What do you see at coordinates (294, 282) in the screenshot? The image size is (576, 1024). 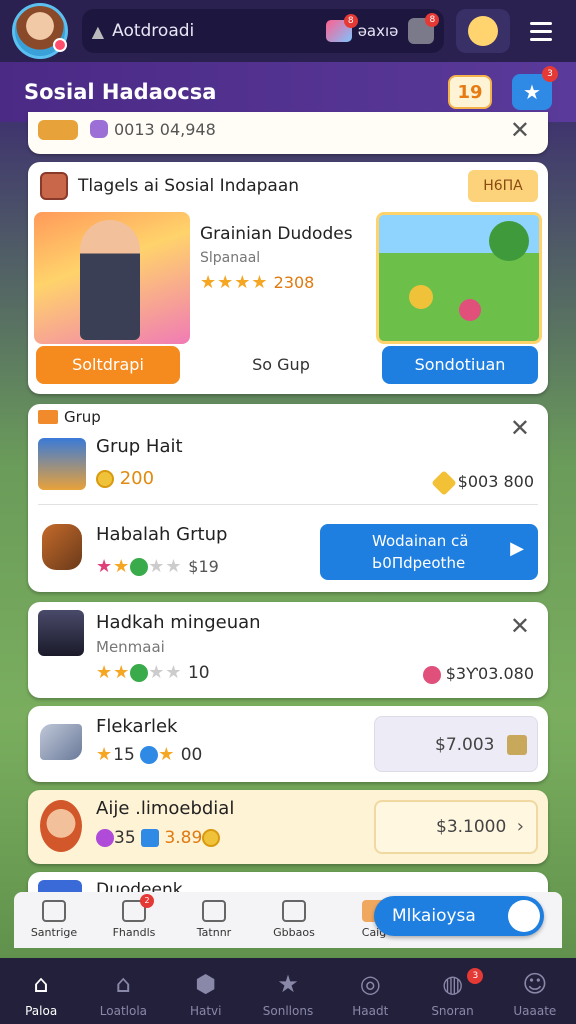 I see `rating-value: 2308` at bounding box center [294, 282].